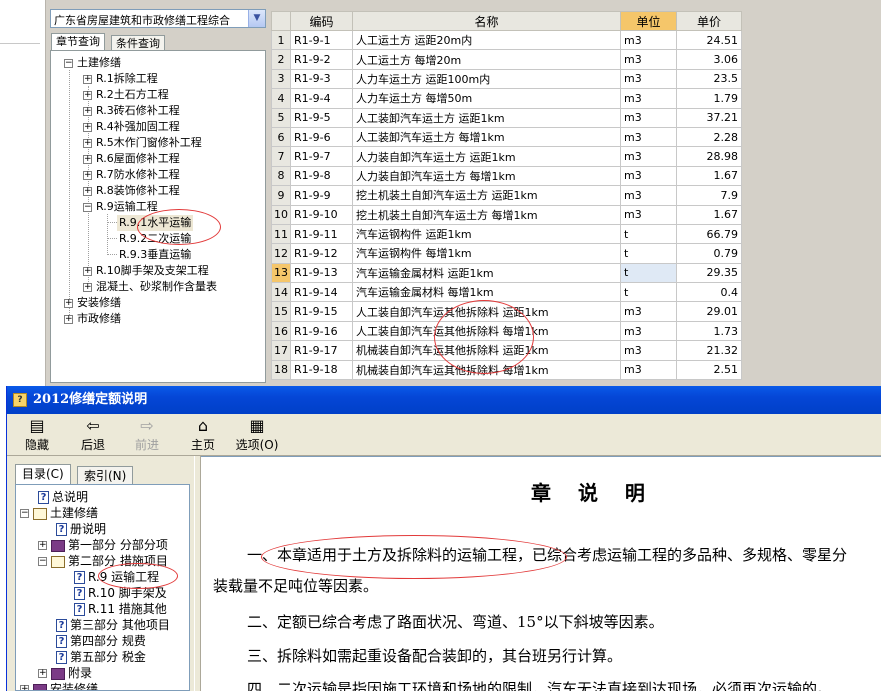  What do you see at coordinates (486, 59) in the screenshot?
I see `name-cell: 人工运土方 每增20m` at bounding box center [486, 59].